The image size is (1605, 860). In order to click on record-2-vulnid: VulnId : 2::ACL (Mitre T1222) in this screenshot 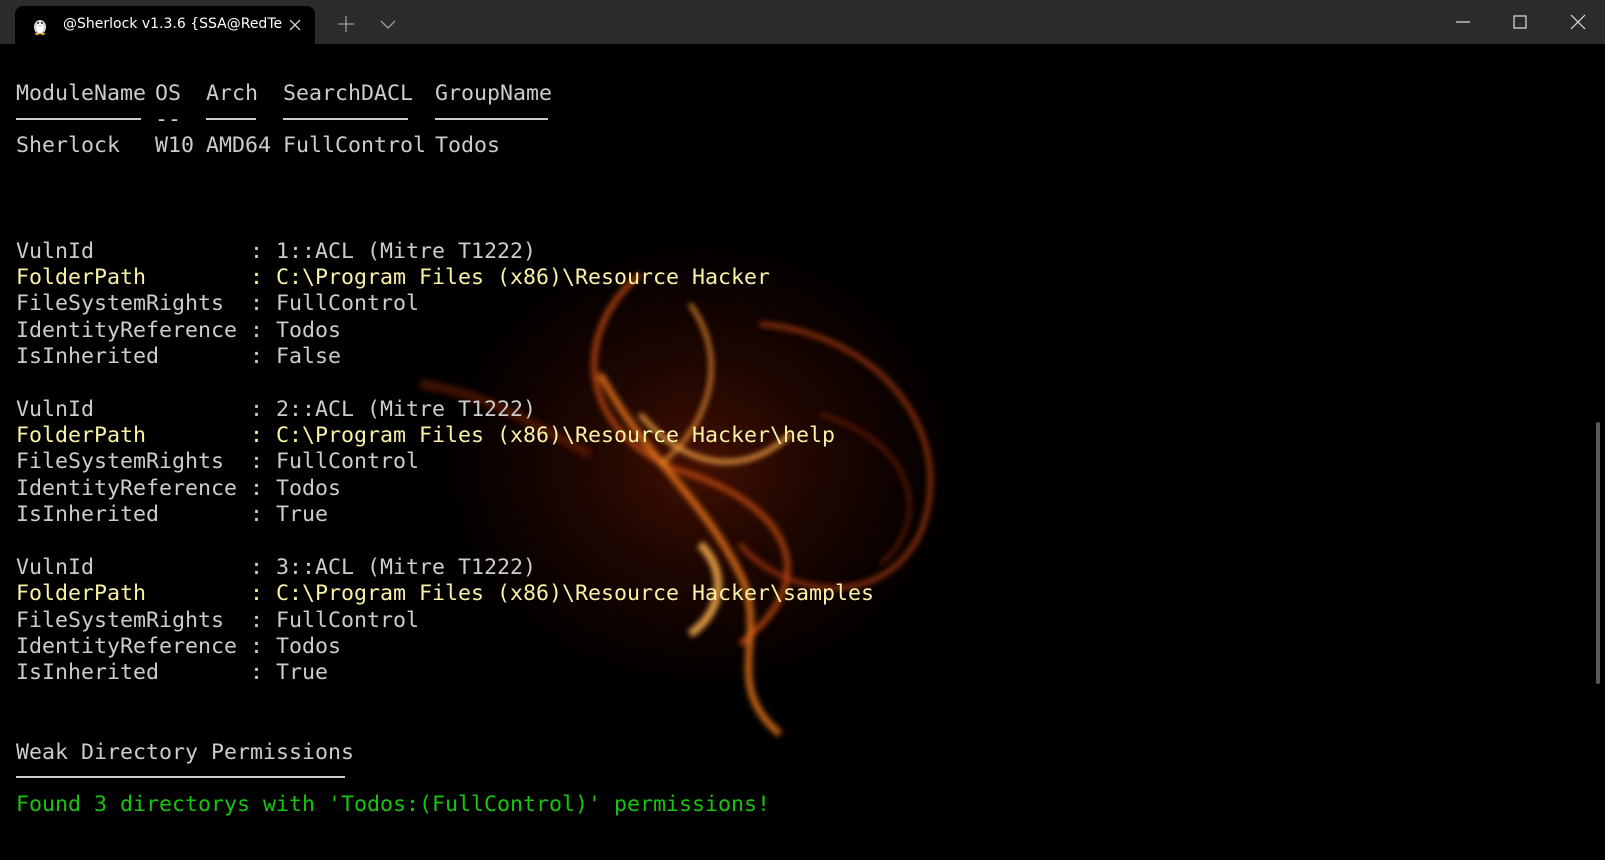, I will do `click(276, 409)`.